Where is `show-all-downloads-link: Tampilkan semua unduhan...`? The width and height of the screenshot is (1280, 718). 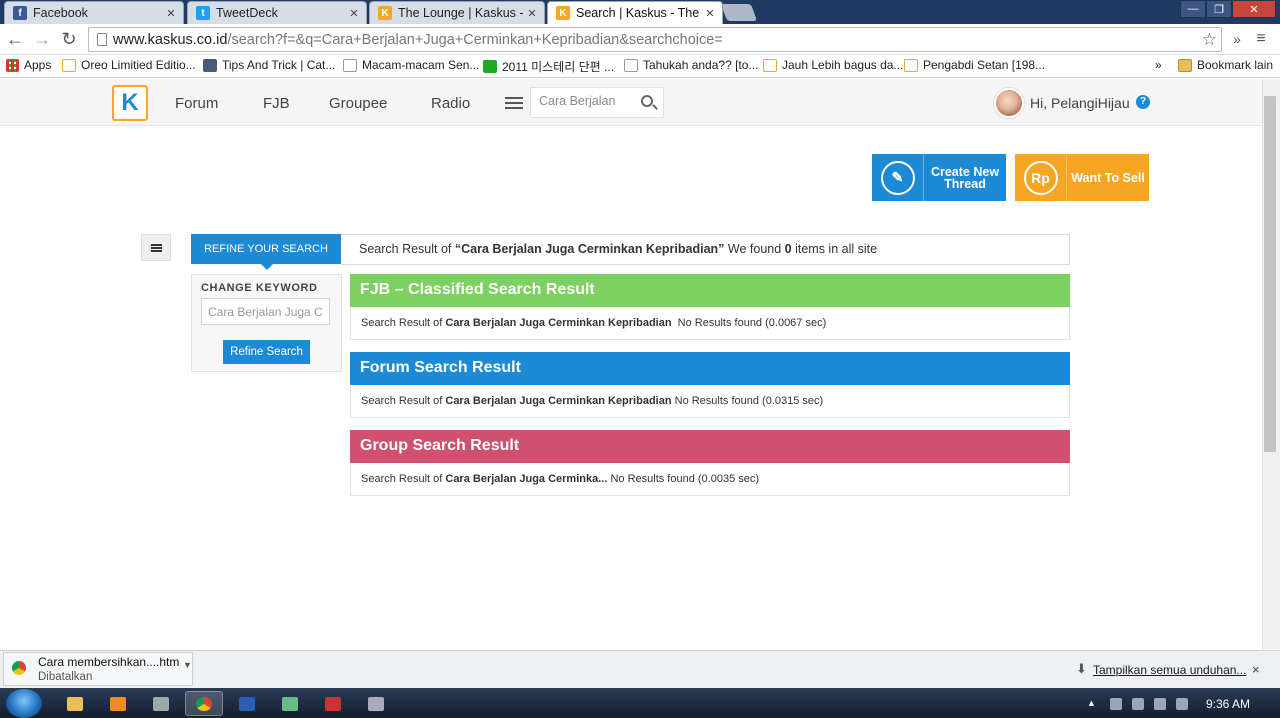
show-all-downloads-link: Tampilkan semua unduhan... is located at coordinates (1169, 670).